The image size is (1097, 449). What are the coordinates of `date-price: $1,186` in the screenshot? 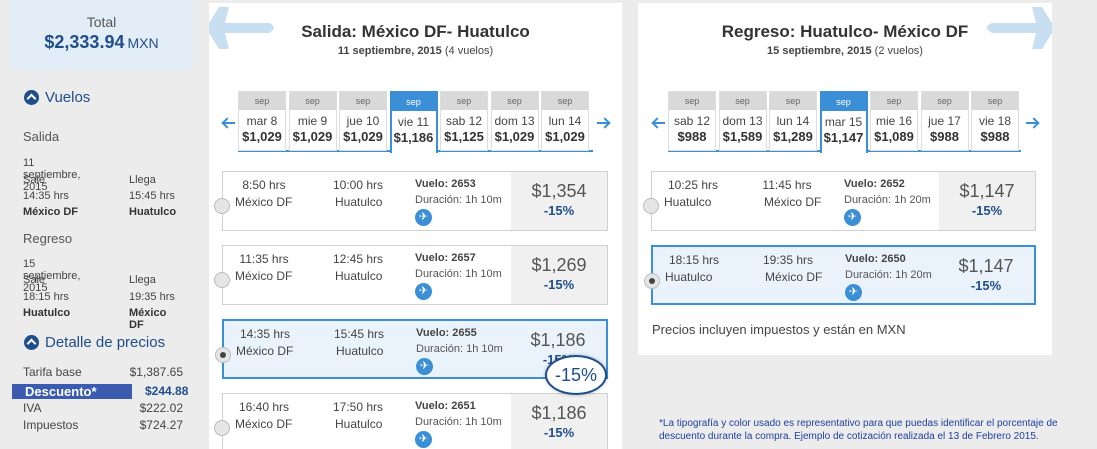 It's located at (413, 137).